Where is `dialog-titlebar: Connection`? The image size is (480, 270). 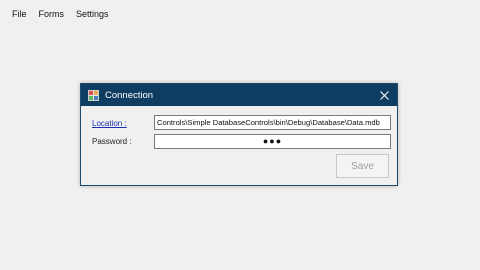 dialog-titlebar: Connection is located at coordinates (239, 95).